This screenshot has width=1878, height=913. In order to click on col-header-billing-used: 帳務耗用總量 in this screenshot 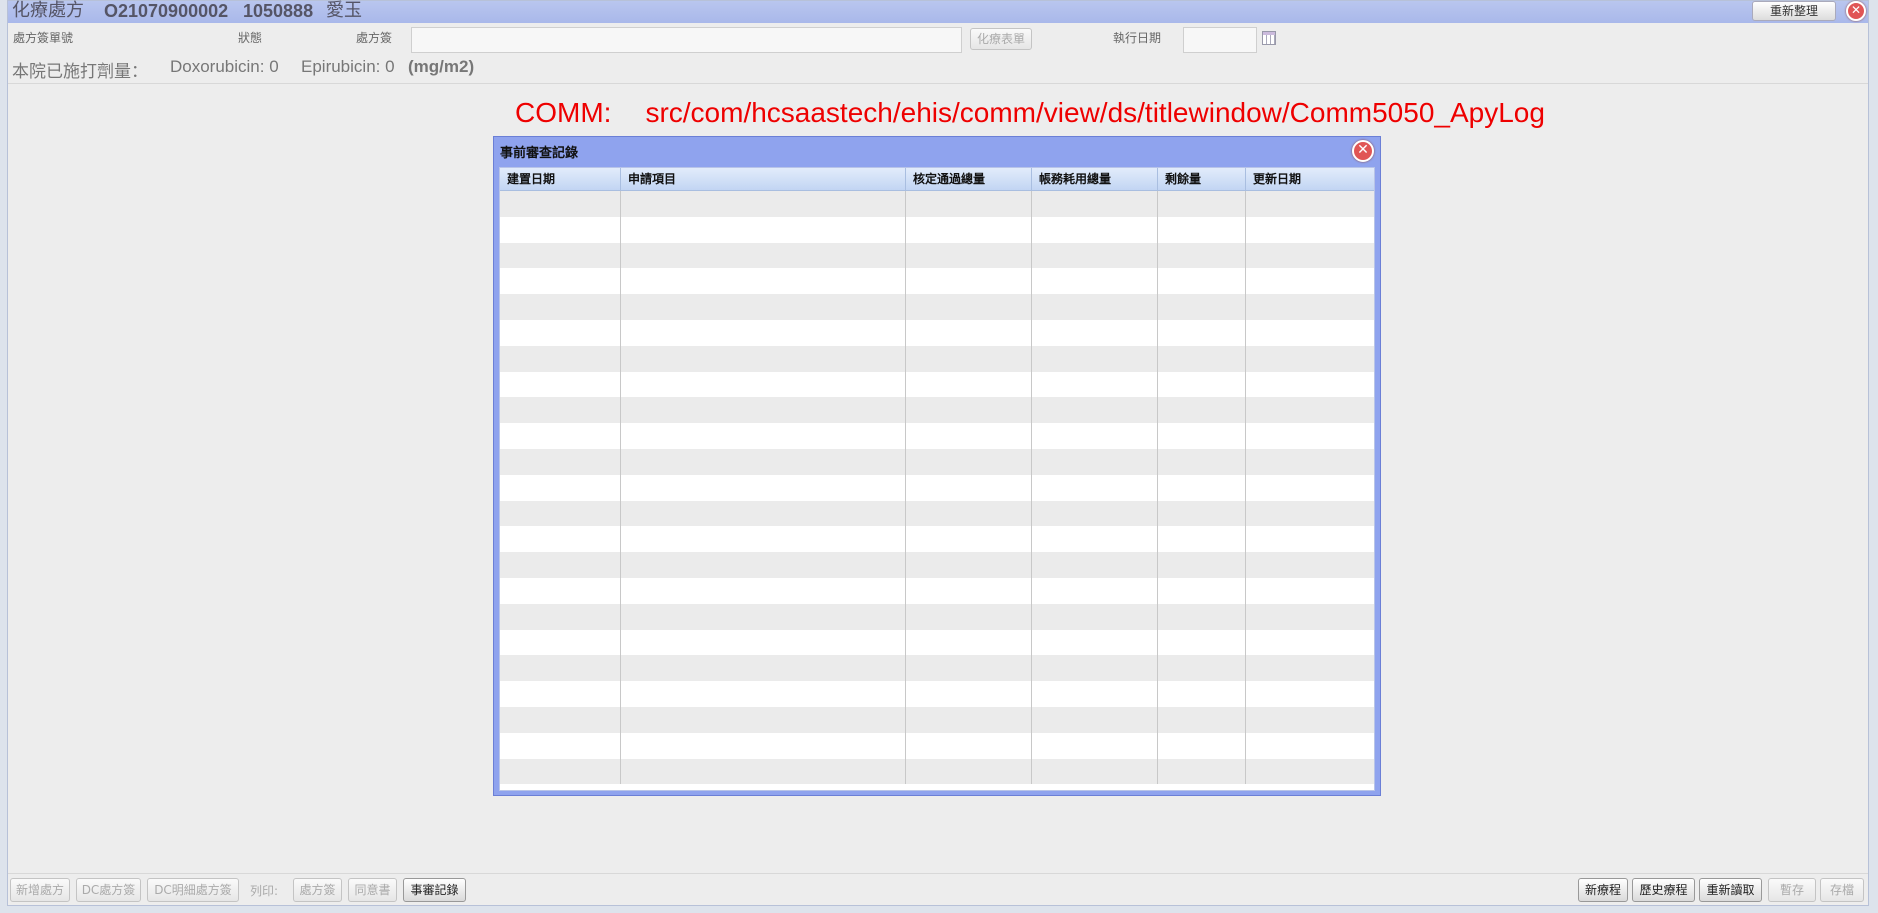, I will do `click(1095, 179)`.